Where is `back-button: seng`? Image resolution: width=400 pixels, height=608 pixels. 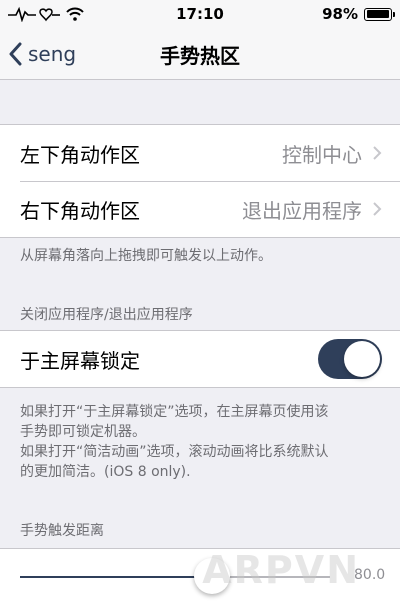 back-button: seng is located at coordinates (42, 54).